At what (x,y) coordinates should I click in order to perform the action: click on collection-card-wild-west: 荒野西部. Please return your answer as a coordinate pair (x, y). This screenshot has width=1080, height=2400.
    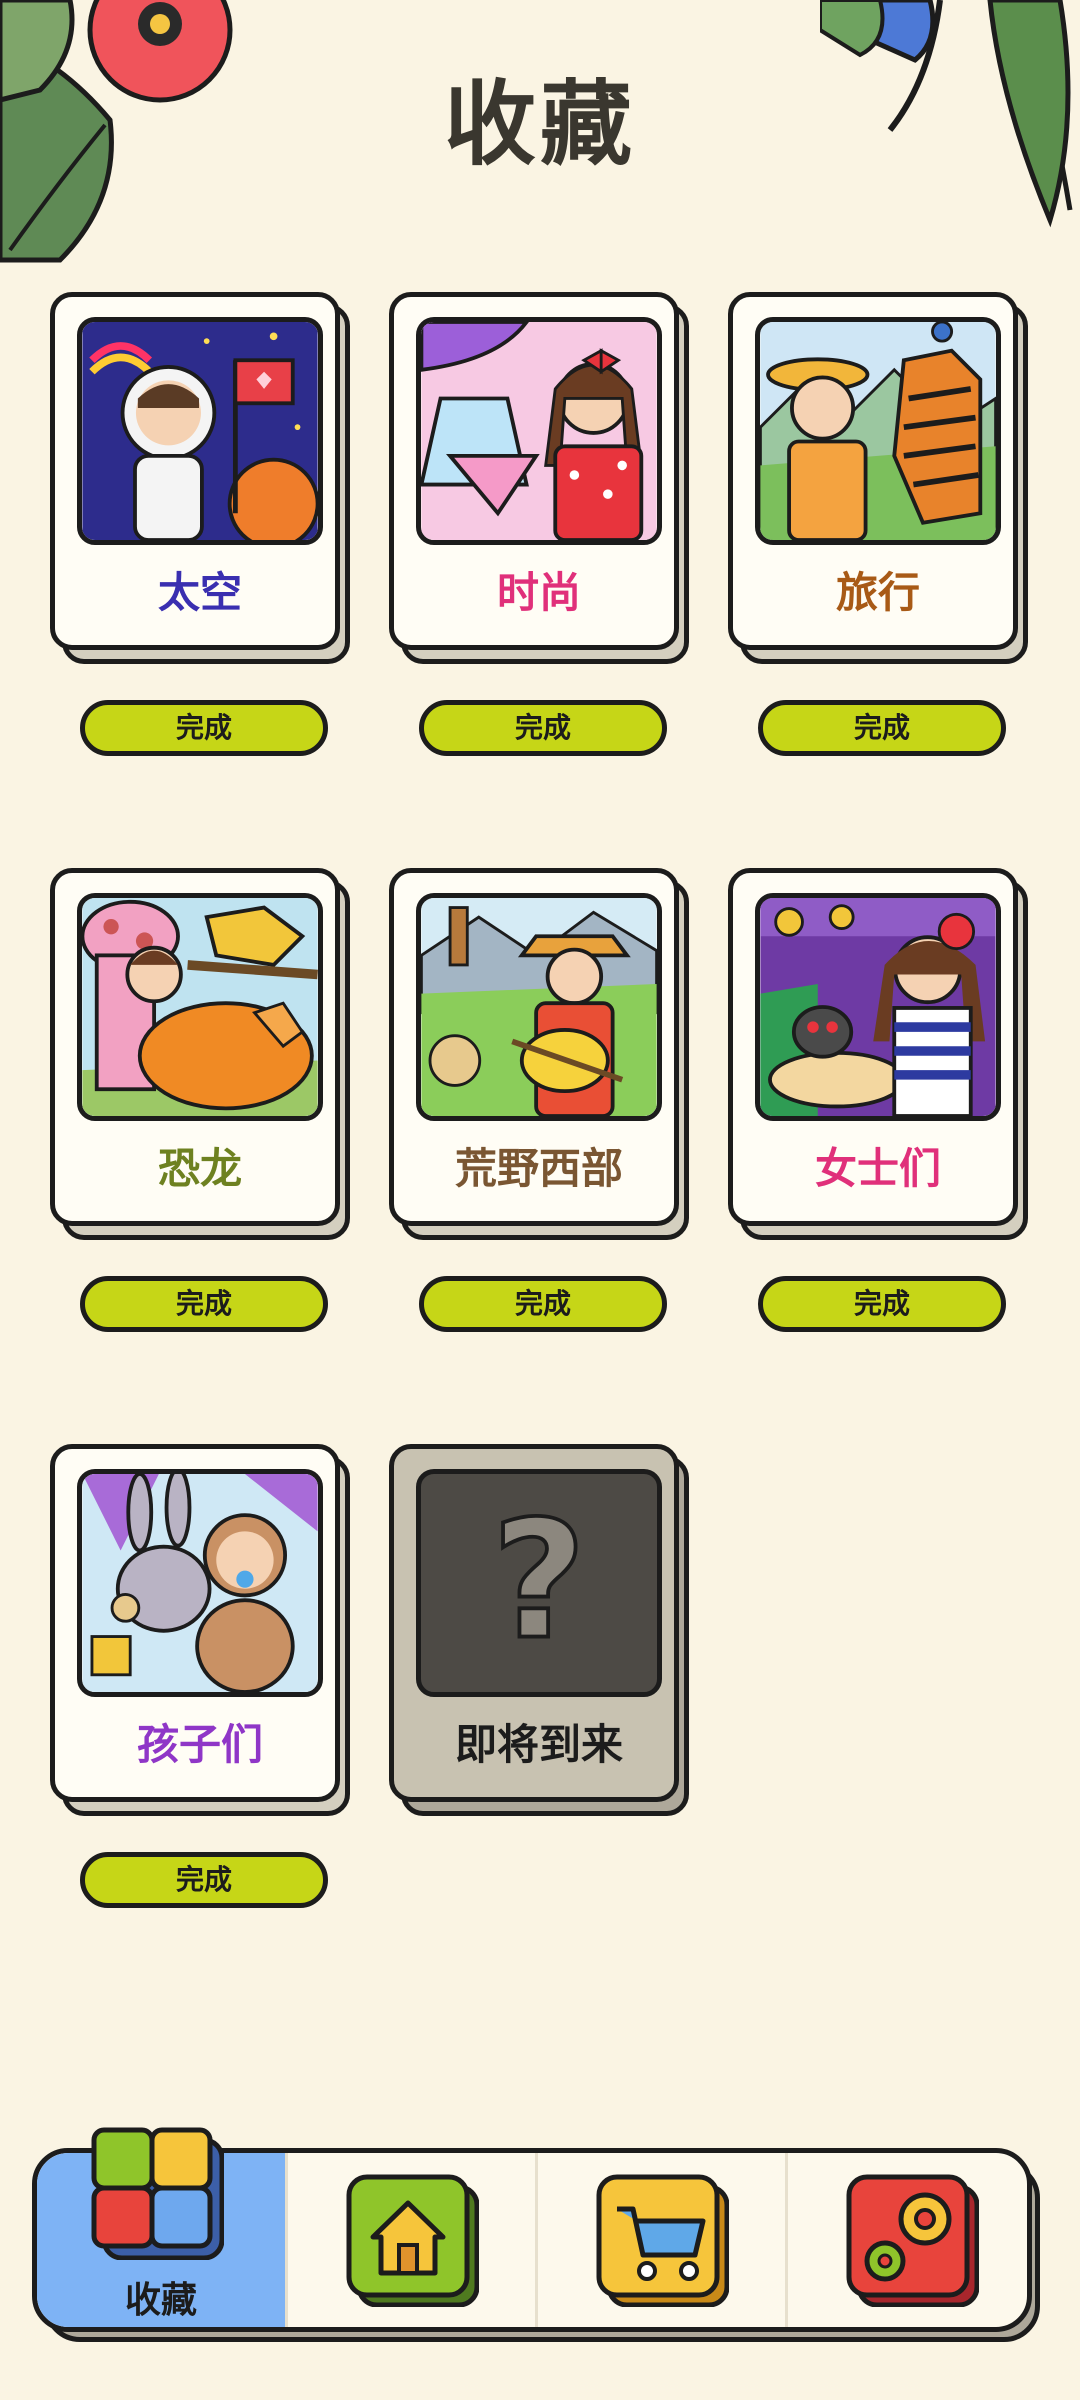
    Looking at the image, I should click on (539, 1054).